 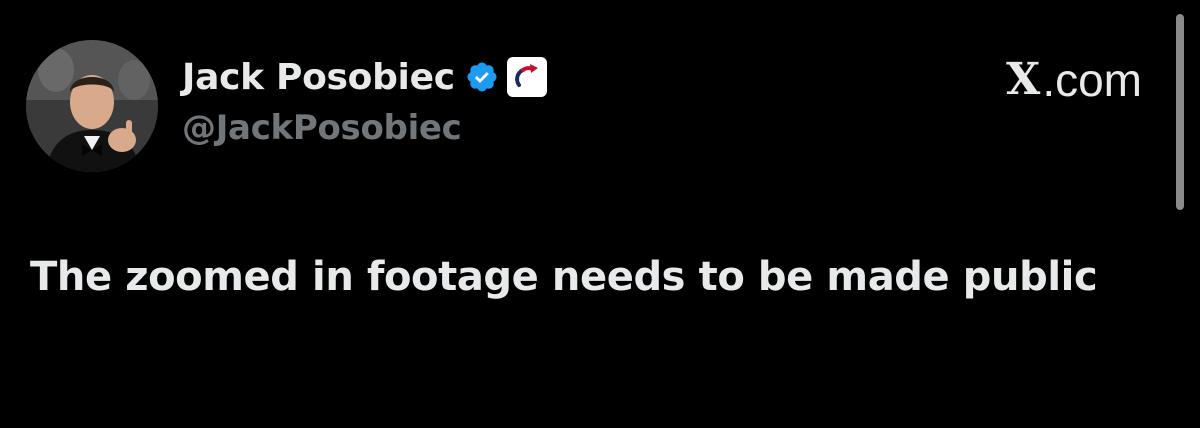 I want to click on source-label: X .com, so click(x=1074, y=80).